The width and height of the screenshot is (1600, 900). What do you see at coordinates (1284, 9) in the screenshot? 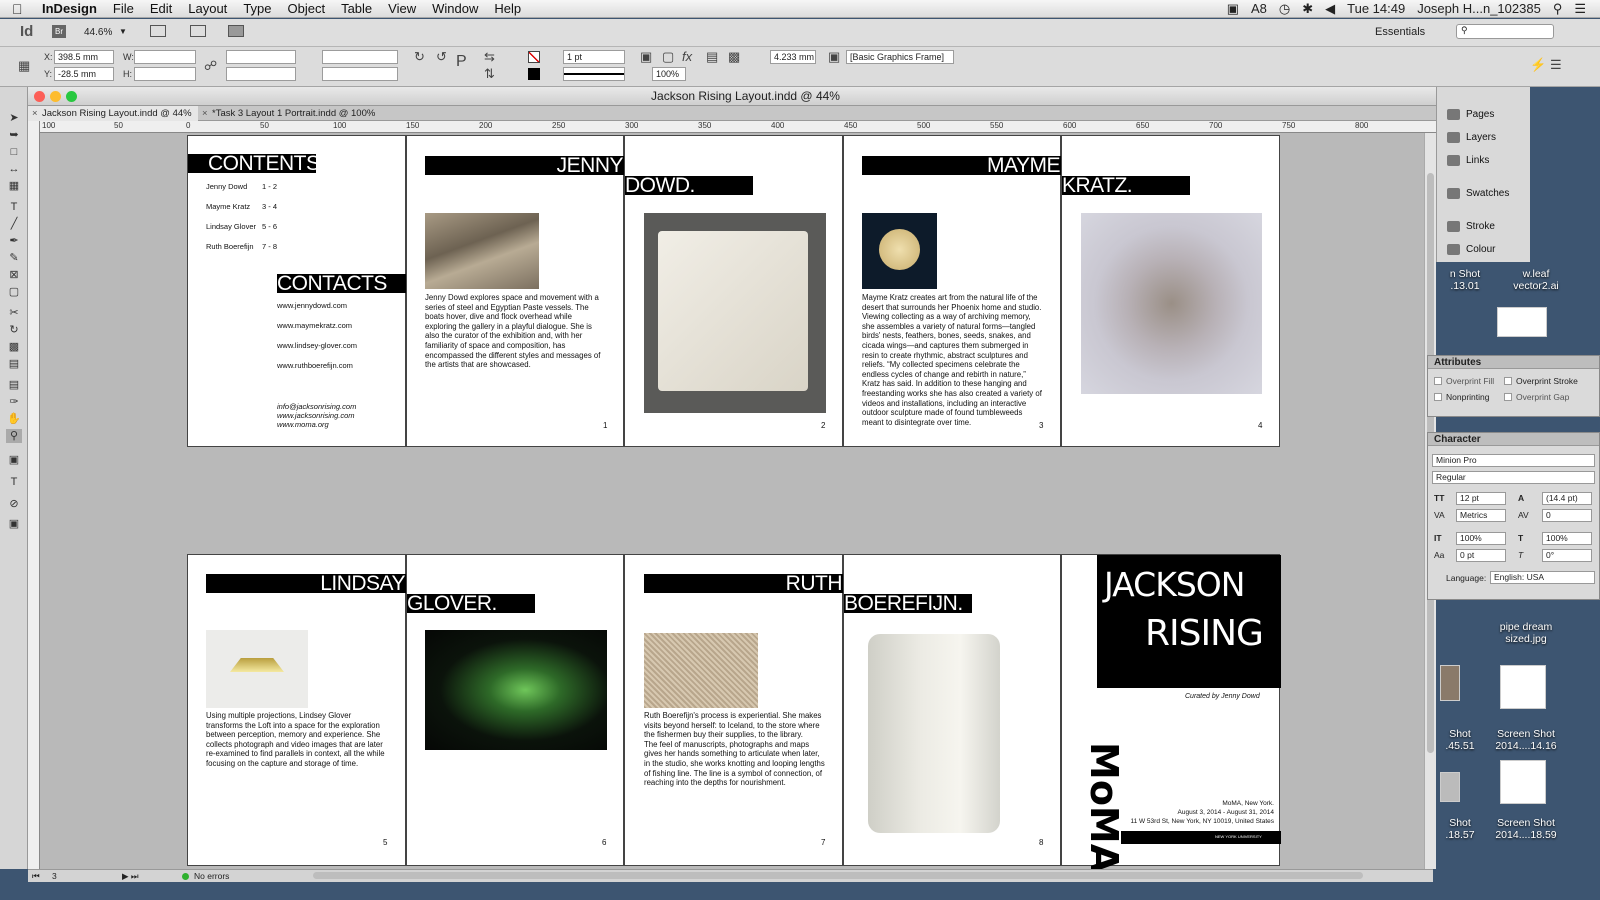
I see `time-machine-icon: ◷` at bounding box center [1284, 9].